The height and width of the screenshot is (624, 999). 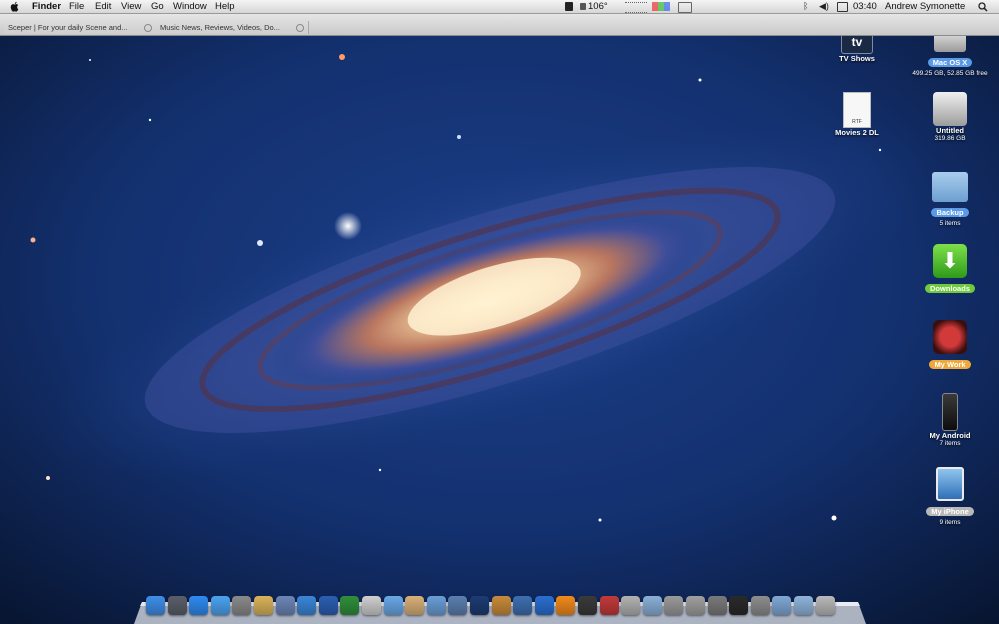 I want to click on desktop-icon-untitled: Untitled 319.86 GB, so click(x=950, y=117).